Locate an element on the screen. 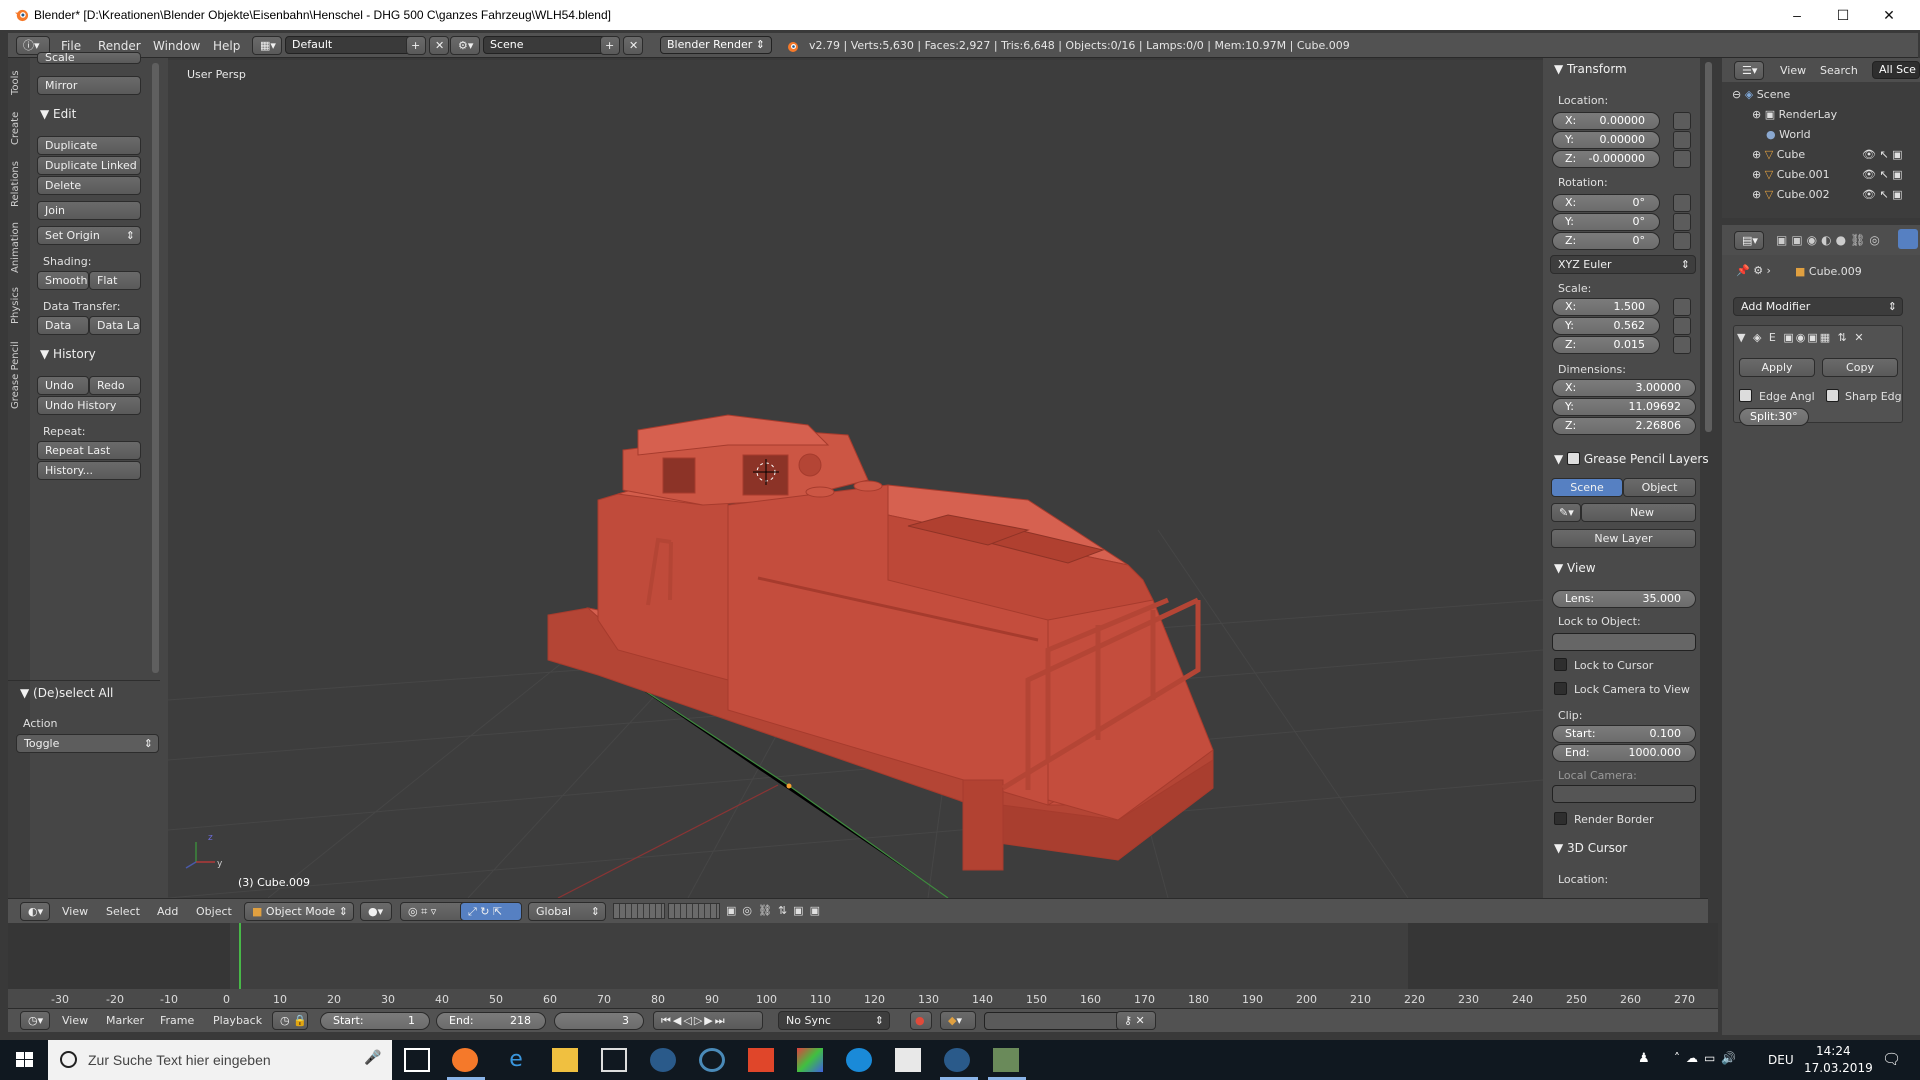  system-tray-icons: ˄☁▭🔊 is located at coordinates (1708, 1058).